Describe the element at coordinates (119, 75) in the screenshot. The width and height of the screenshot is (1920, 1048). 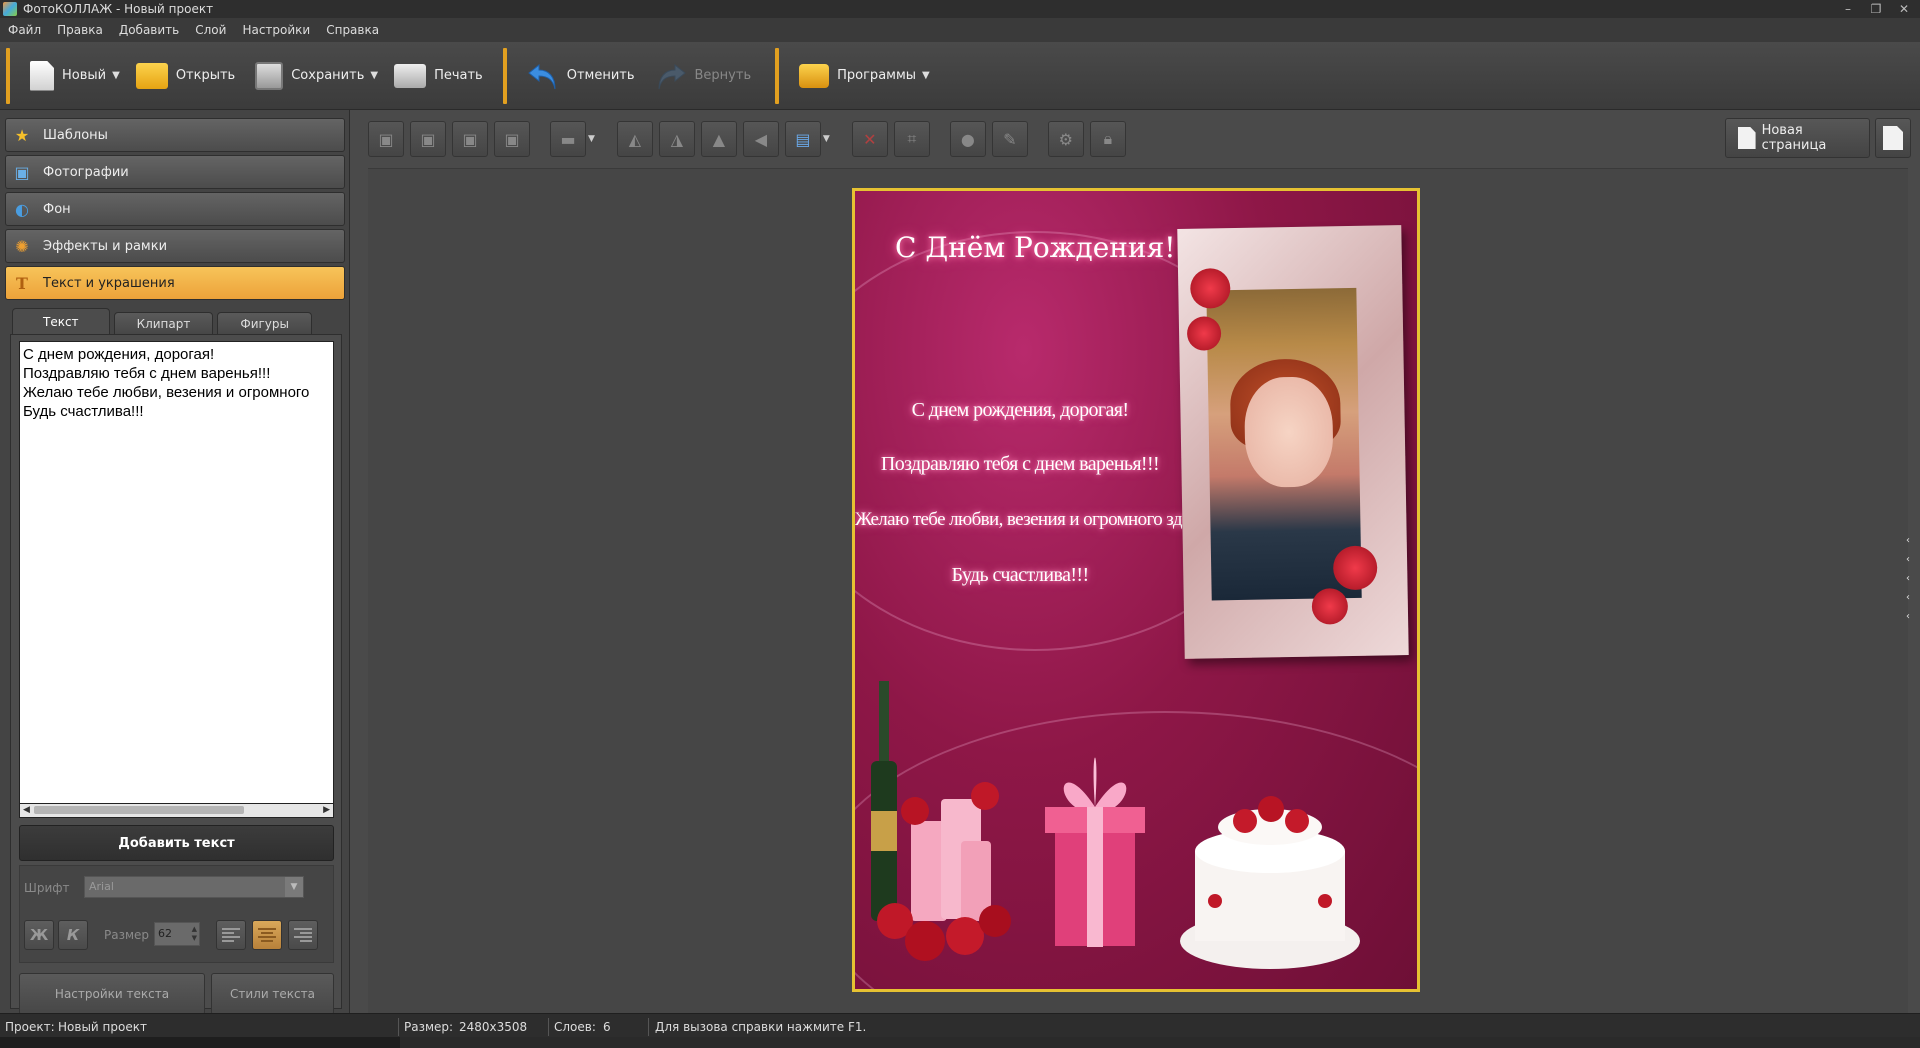
I see `new-dropdown-icon: ▼` at that location.